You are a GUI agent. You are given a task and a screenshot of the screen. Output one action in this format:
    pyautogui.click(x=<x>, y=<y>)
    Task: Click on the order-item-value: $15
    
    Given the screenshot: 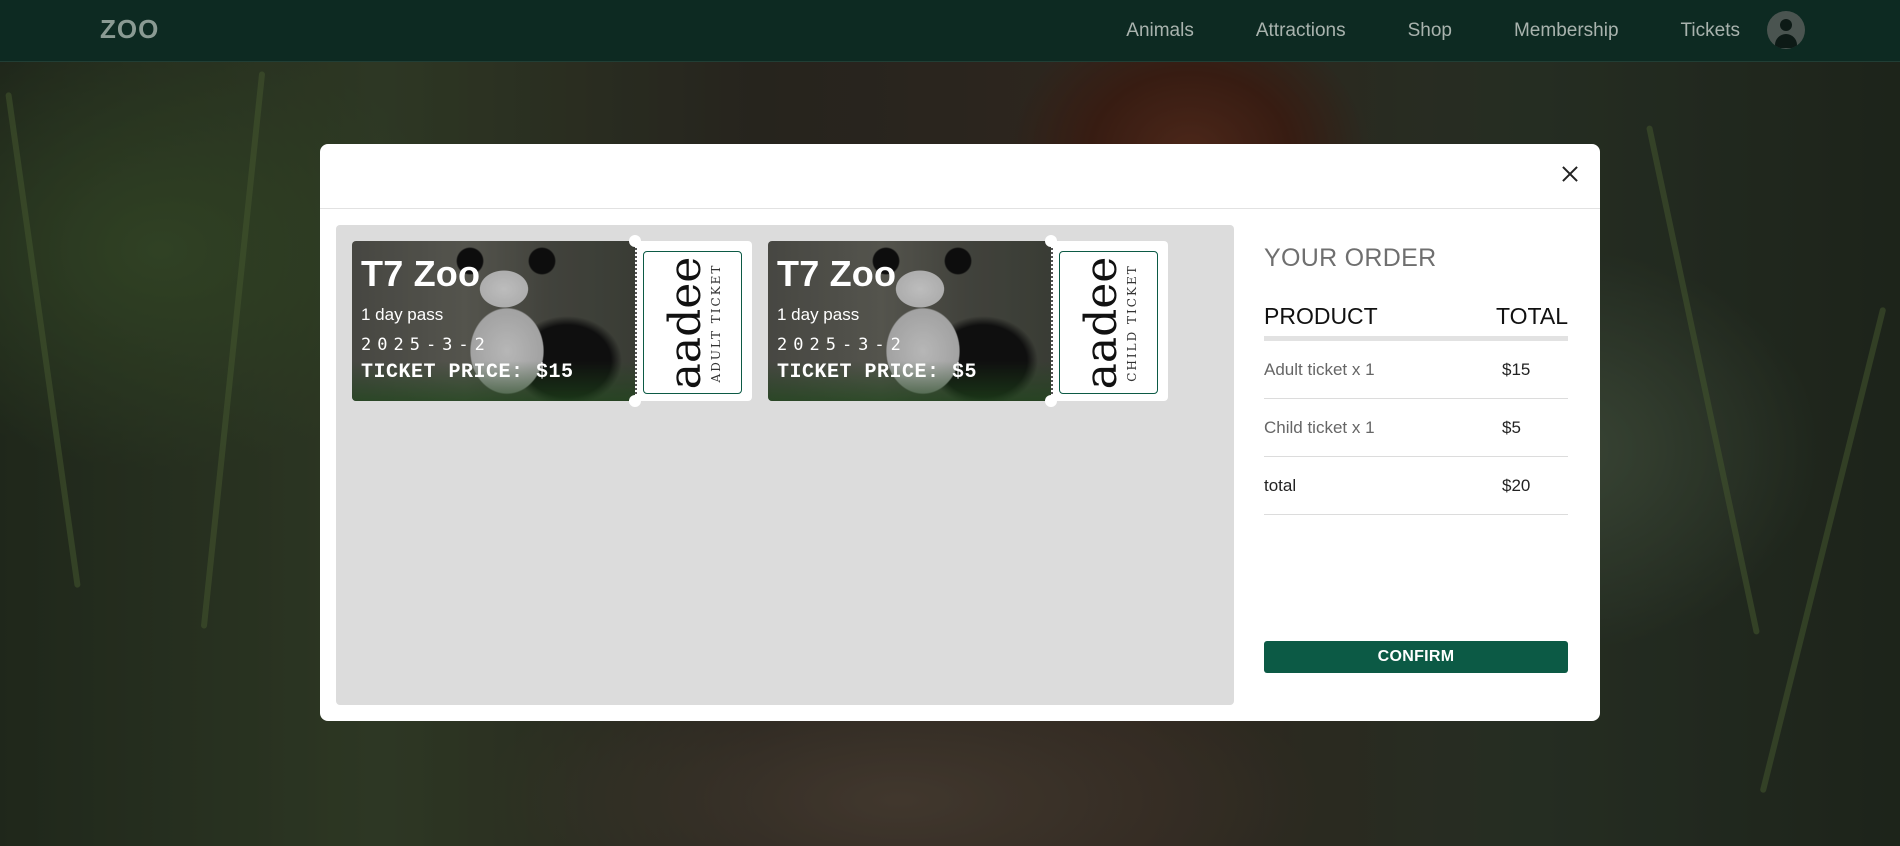 What is the action you would take?
    pyautogui.click(x=1516, y=369)
    